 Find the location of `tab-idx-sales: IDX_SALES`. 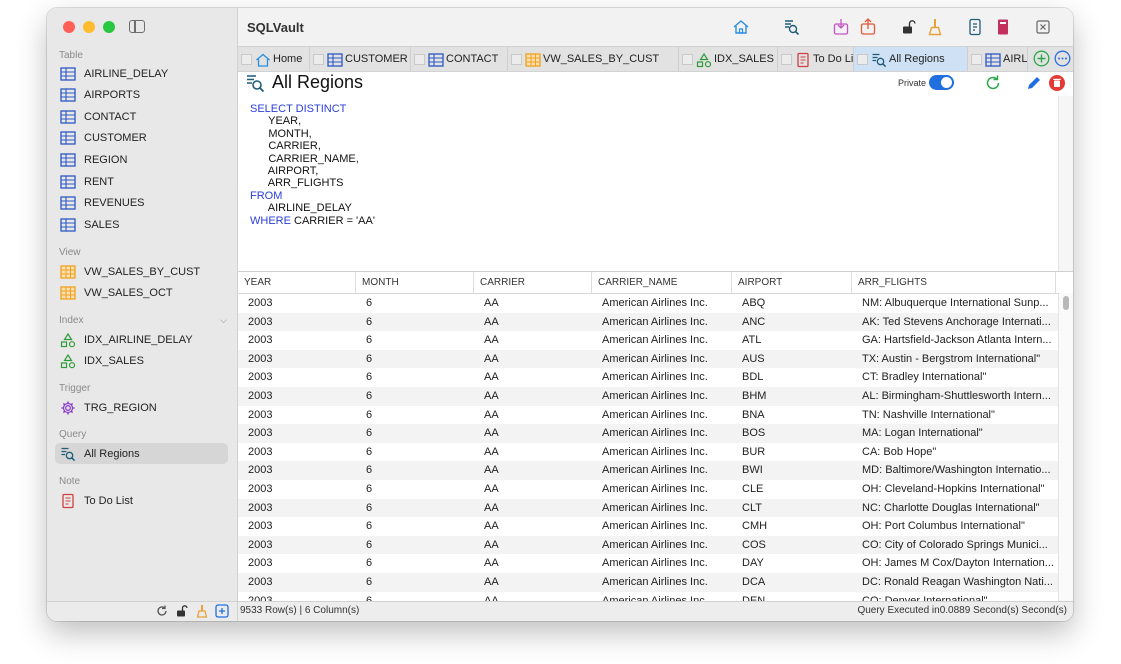

tab-idx-sales: IDX_SALES is located at coordinates (728, 59).